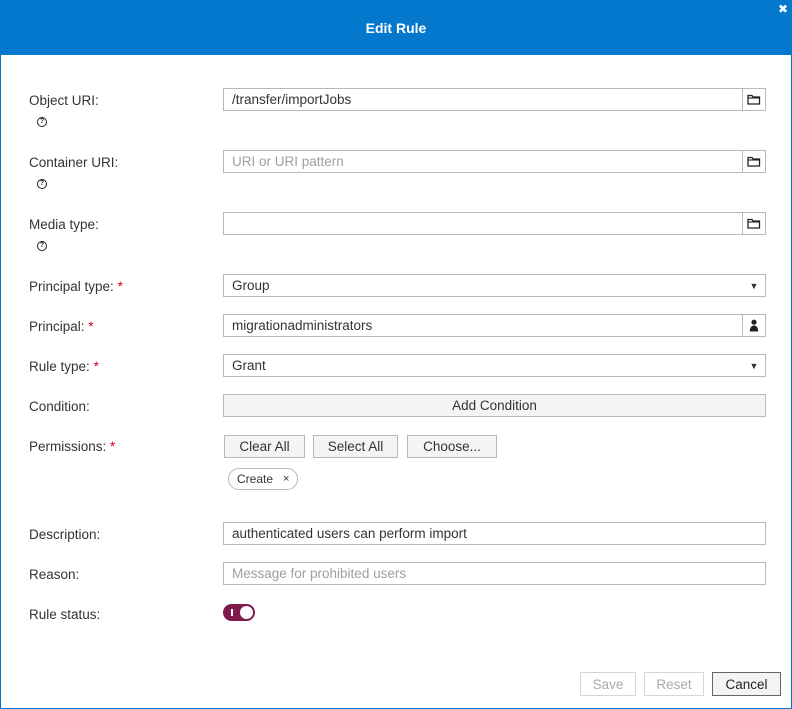  I want to click on media-type-browse-button, so click(753, 223).